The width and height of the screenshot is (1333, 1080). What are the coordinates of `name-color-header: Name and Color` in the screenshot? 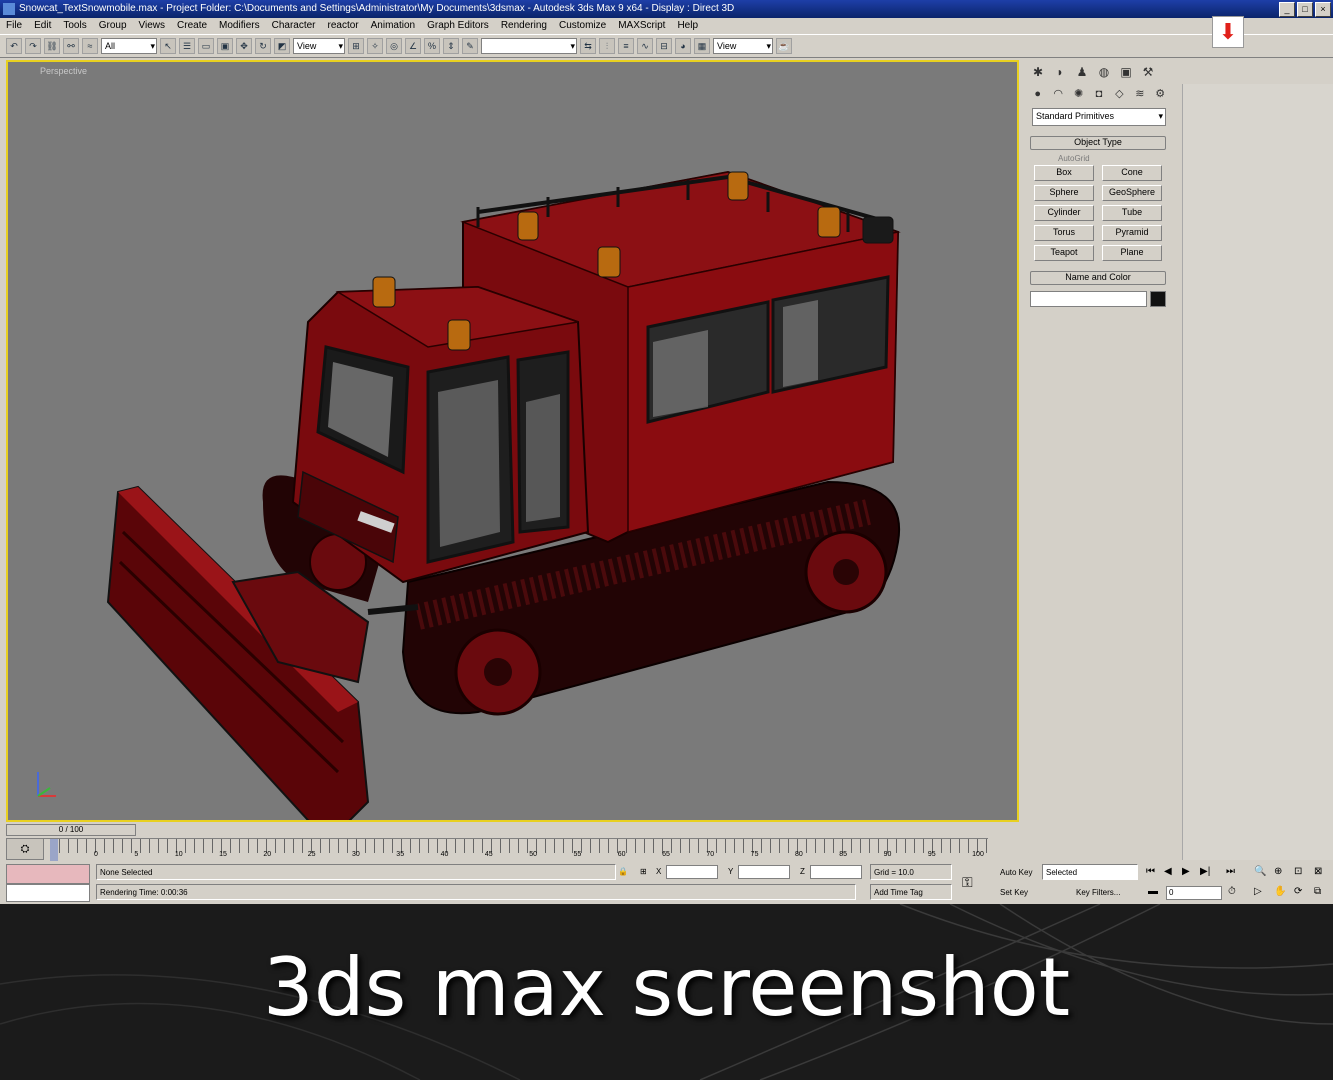 It's located at (1098, 278).